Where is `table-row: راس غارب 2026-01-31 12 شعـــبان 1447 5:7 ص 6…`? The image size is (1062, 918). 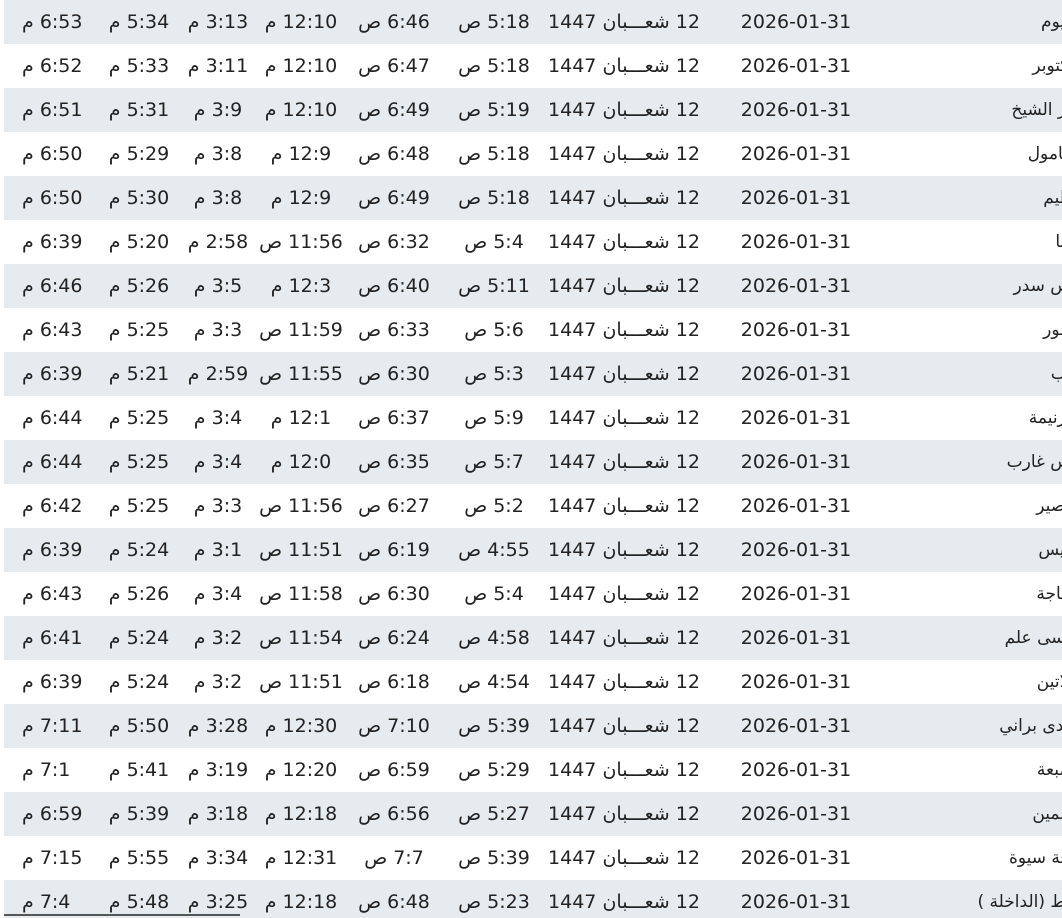 table-row: راس غارب 2026-01-31 12 شعـــبان 1447 5:7 ص 6… is located at coordinates (533, 462).